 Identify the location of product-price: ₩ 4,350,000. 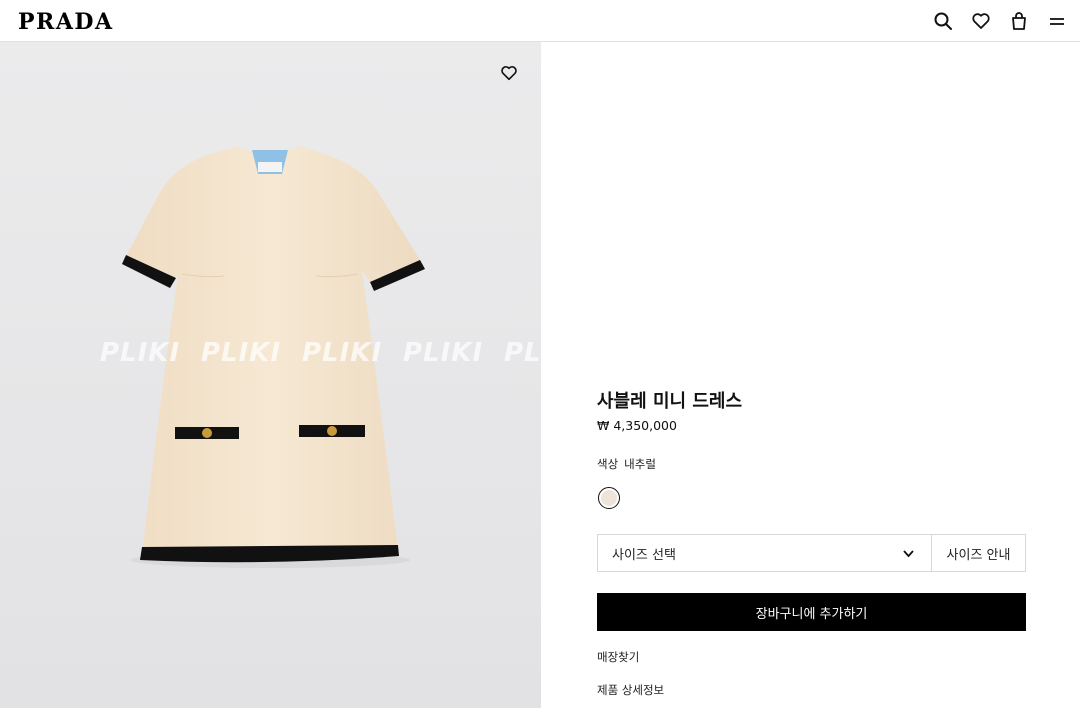
(637, 425).